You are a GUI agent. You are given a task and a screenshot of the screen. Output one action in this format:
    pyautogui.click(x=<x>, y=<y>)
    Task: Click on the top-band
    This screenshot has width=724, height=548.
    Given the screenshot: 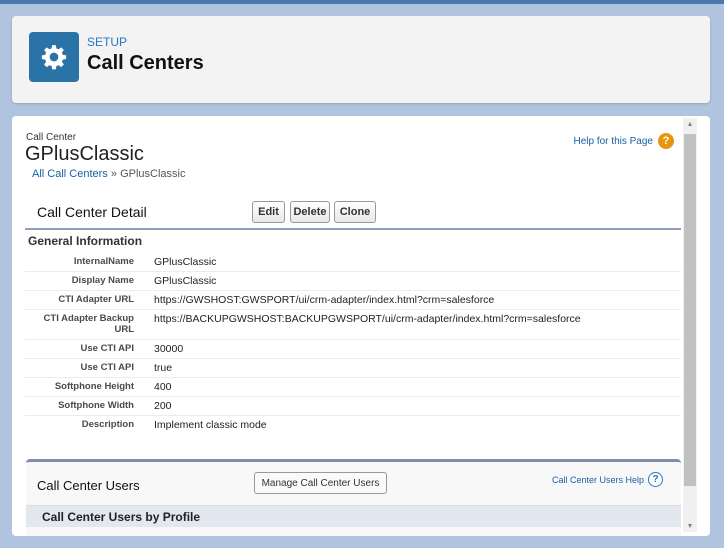 What is the action you would take?
    pyautogui.click(x=362, y=2)
    